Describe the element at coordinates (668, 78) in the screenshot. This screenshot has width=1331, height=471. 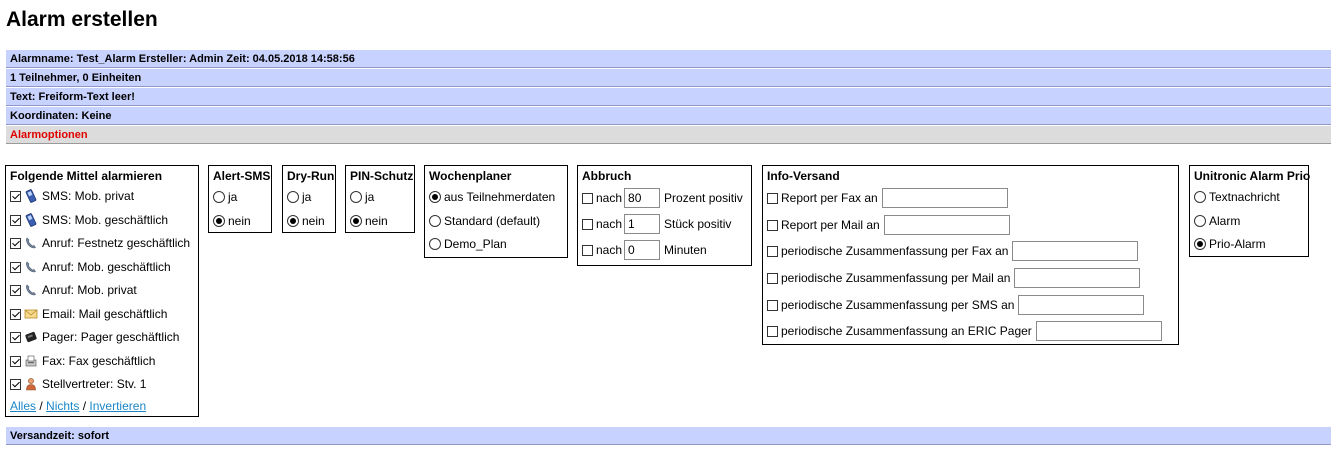
I see `participants-bar: 1 Teilnehmer, 0 Einheiten` at that location.